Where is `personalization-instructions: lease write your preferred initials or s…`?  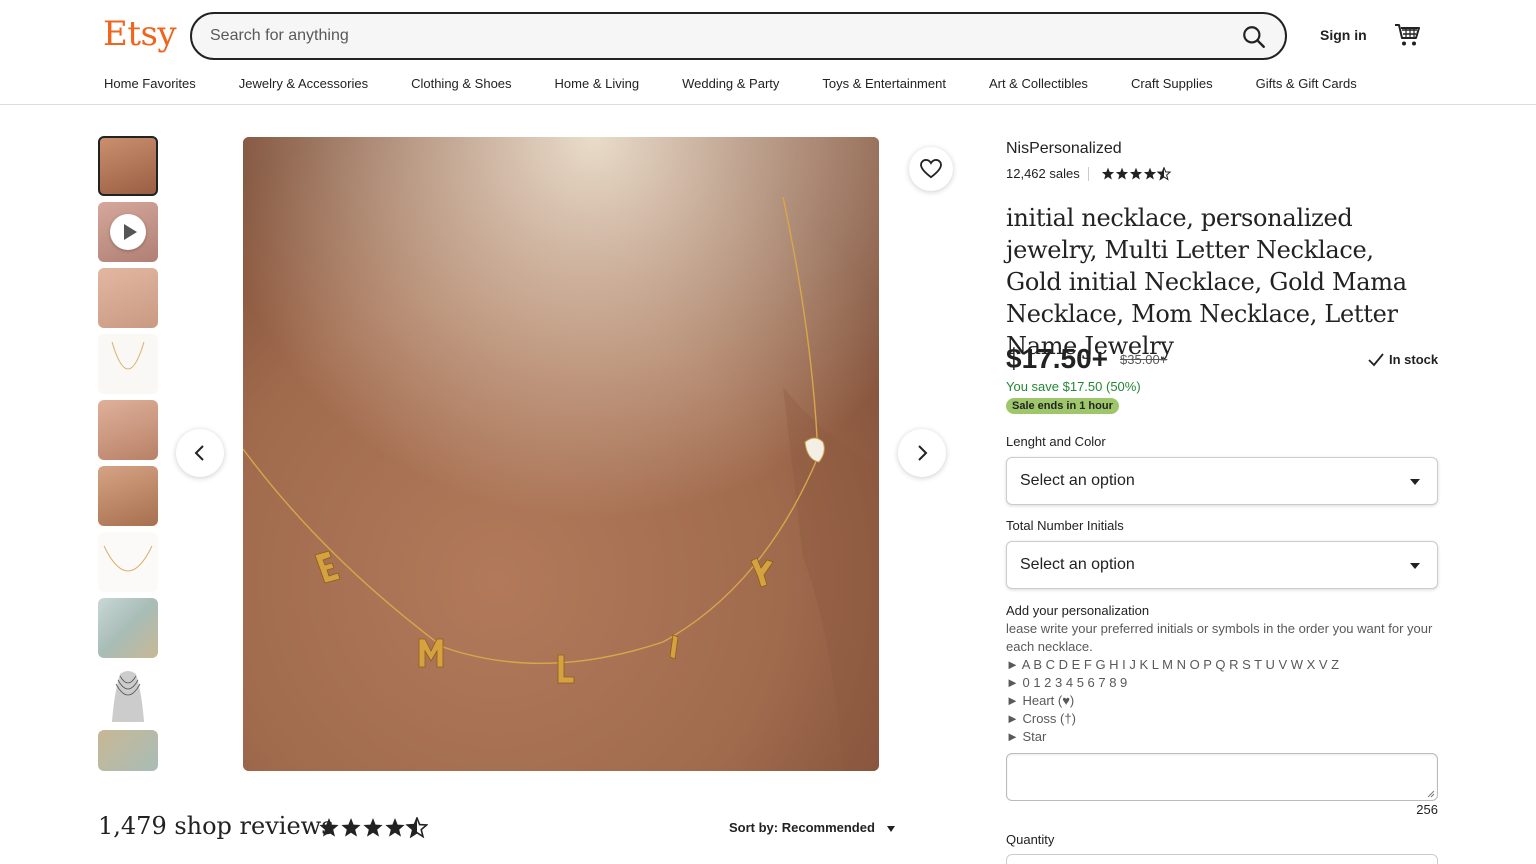
personalization-instructions: lease write your preferred initials or s… is located at coordinates (1226, 683).